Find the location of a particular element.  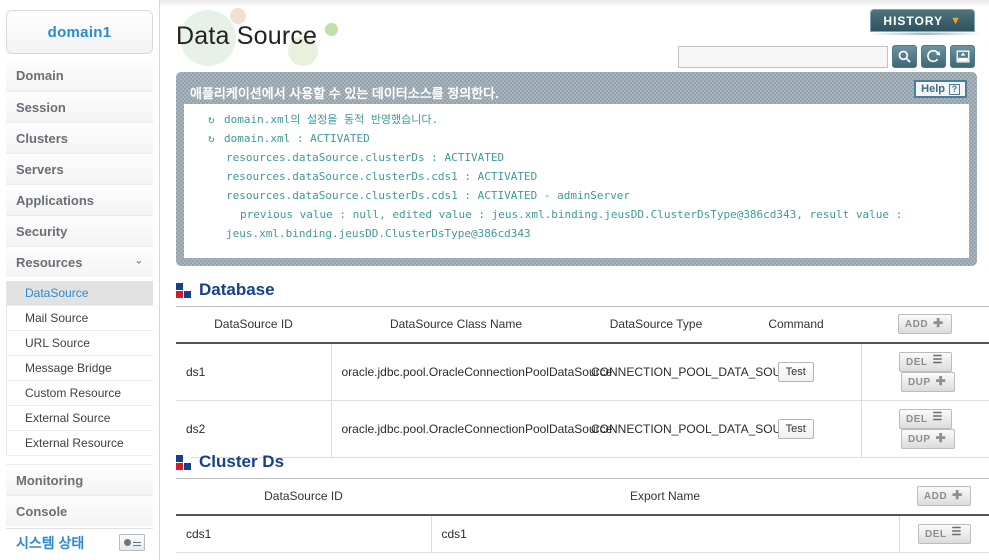

log-line-text: domain.xml : ACTIVATED is located at coordinates (297, 138).